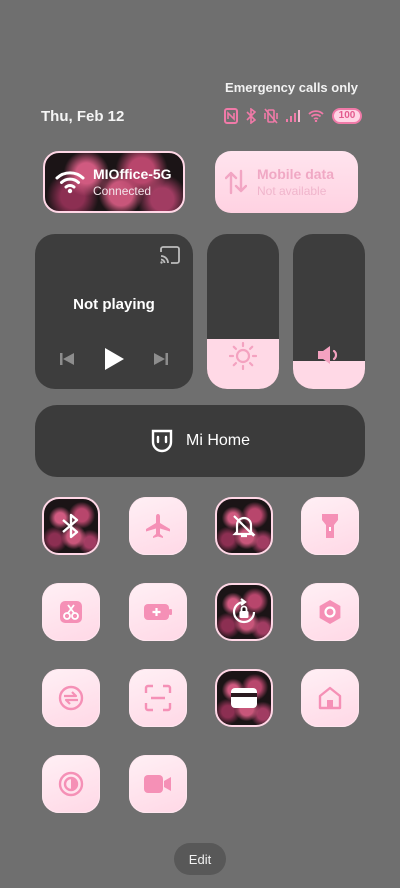 This screenshot has height=888, width=400. Describe the element at coordinates (162, 441) in the screenshot. I see `mi-home-icon` at that location.